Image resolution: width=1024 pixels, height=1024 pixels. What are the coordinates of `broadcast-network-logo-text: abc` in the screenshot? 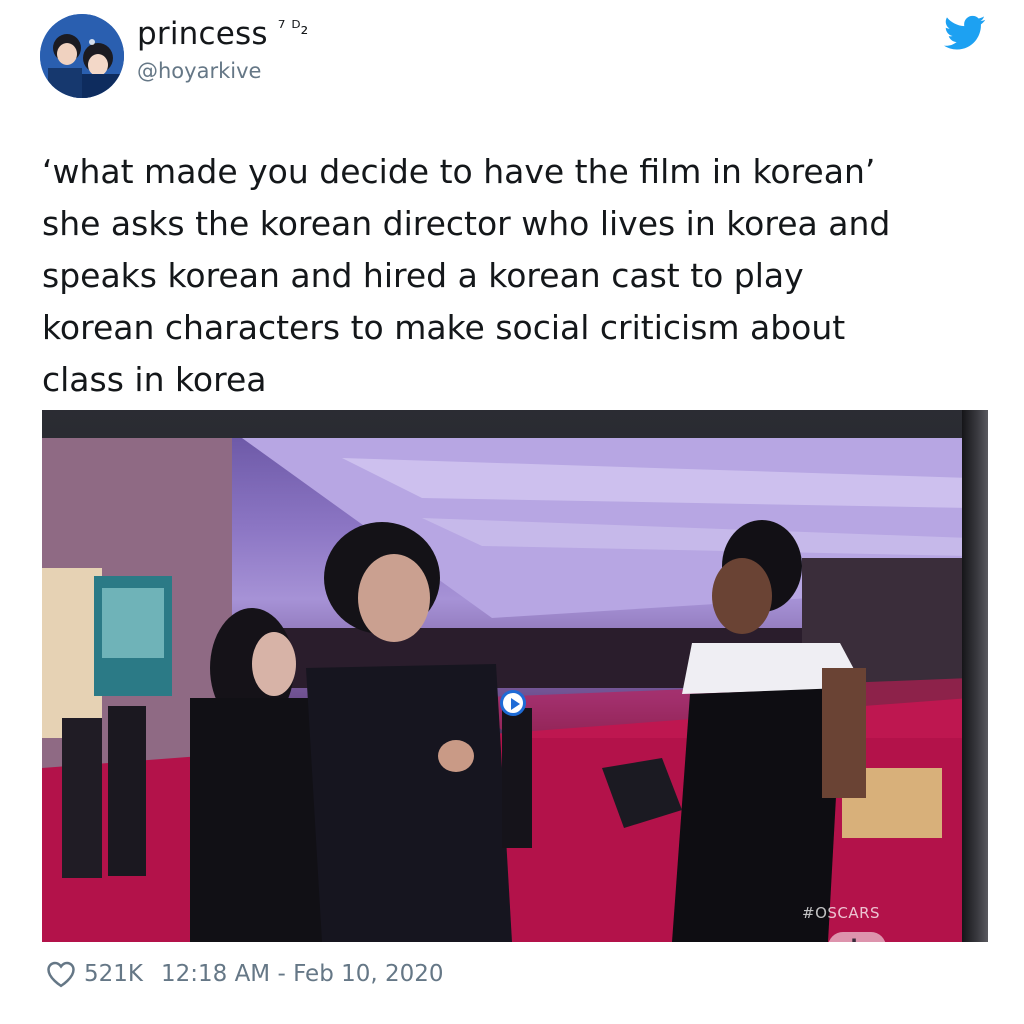 It's located at (857, 938).